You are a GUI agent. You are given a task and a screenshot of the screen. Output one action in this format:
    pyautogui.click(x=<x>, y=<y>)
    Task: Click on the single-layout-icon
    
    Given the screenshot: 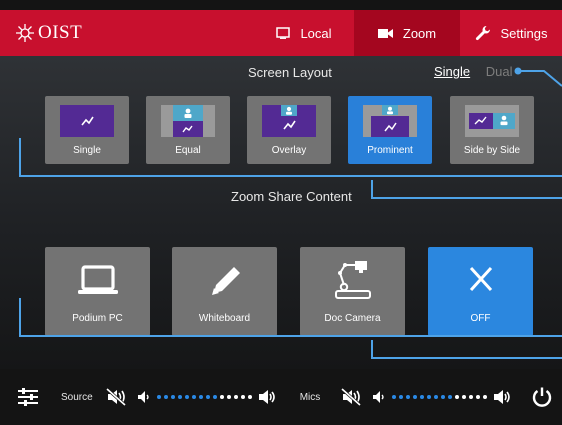 What is the action you would take?
    pyautogui.click(x=87, y=121)
    